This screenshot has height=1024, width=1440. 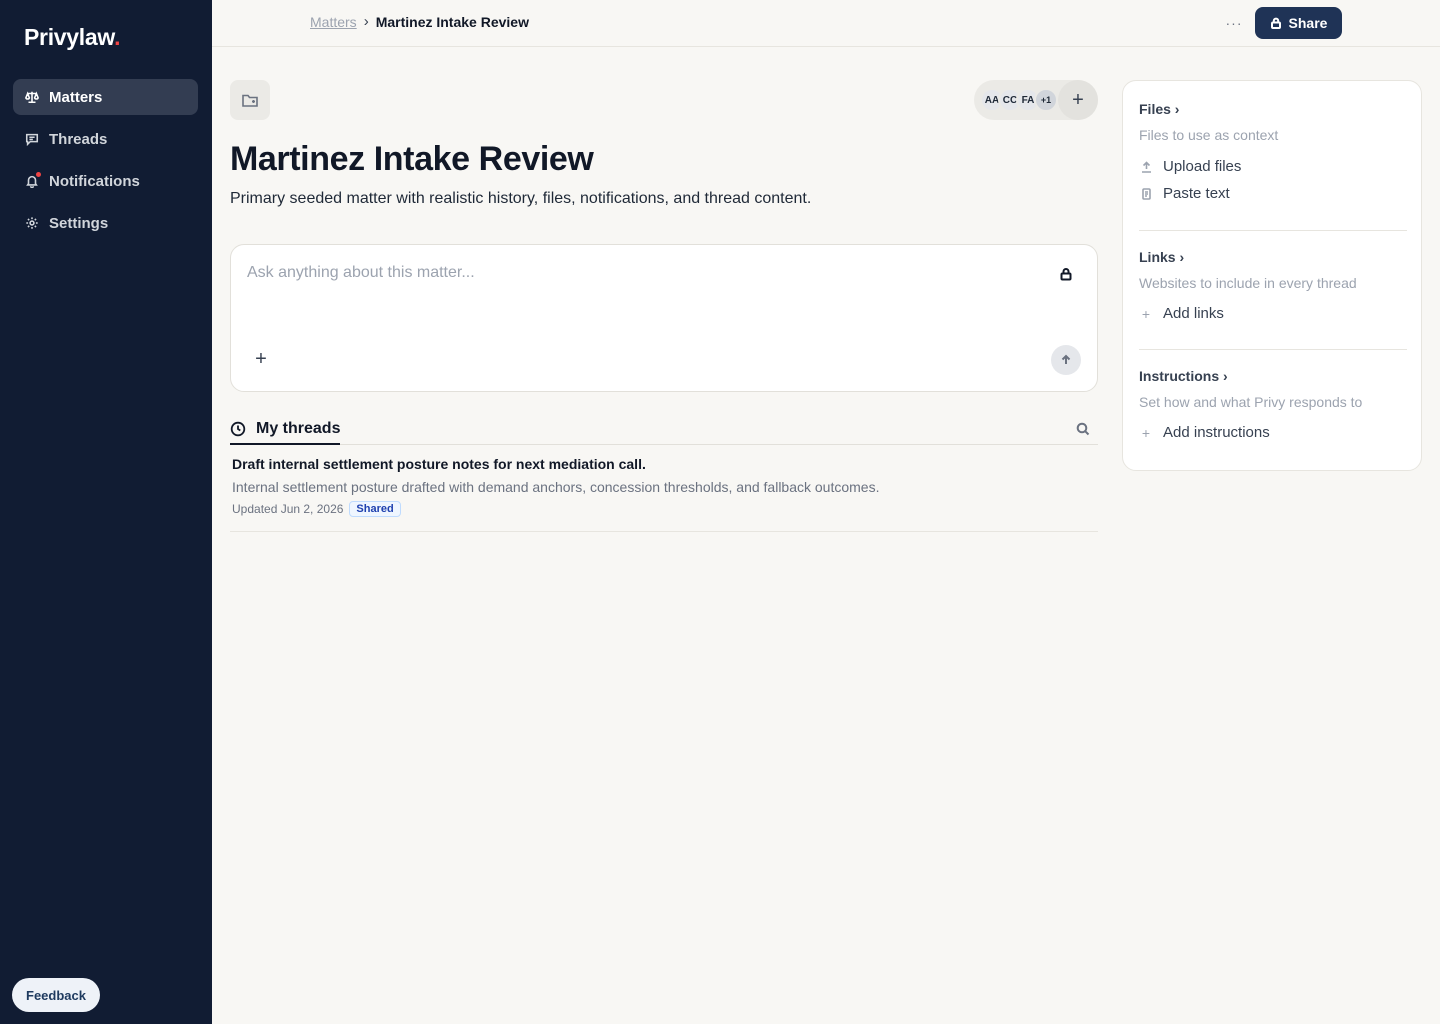 What do you see at coordinates (333, 22) in the screenshot?
I see `breadcrumb-matters-link: Matters` at bounding box center [333, 22].